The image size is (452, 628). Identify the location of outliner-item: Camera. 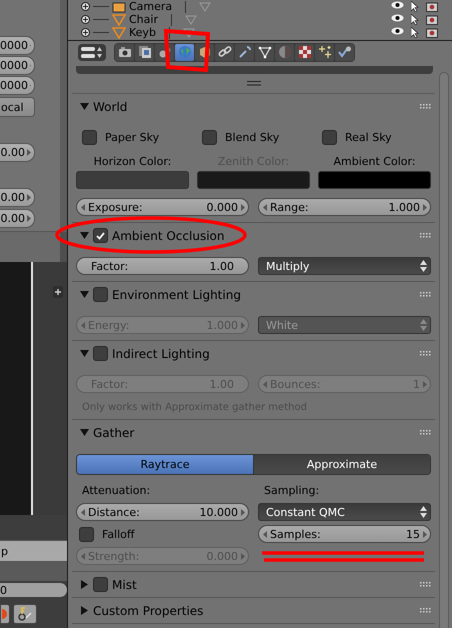
(150, 6).